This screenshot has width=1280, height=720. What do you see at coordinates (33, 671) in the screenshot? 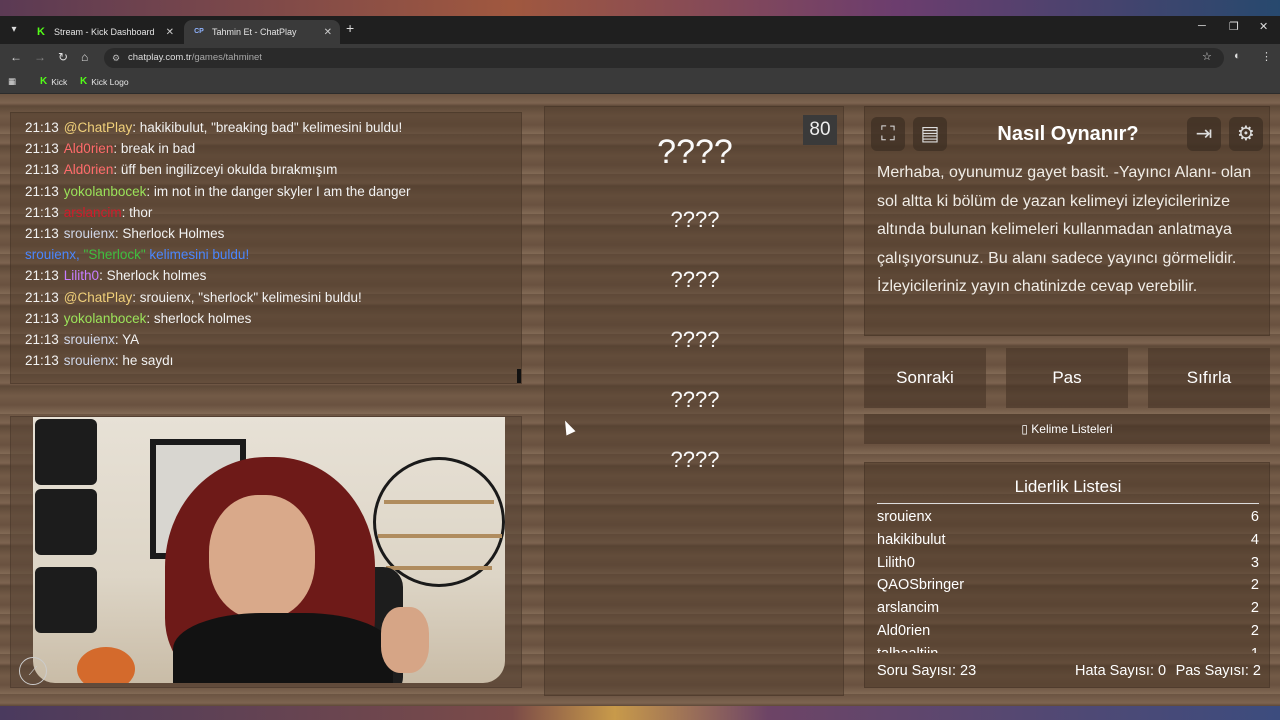
I see `wand-icon: ⟋` at bounding box center [33, 671].